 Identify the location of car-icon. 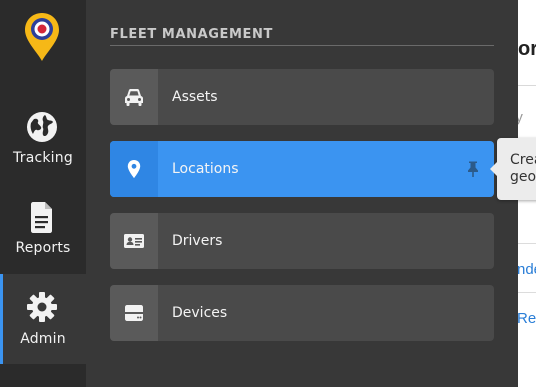
(134, 97).